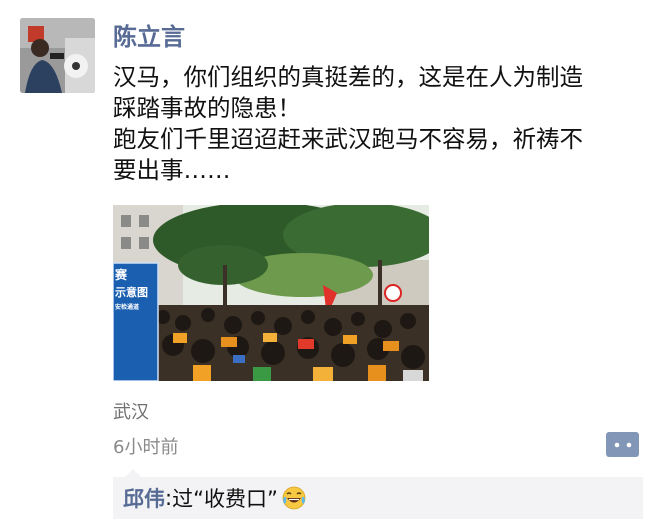 This screenshot has width=660, height=522. I want to click on sign-line-1: 赛, so click(121, 275).